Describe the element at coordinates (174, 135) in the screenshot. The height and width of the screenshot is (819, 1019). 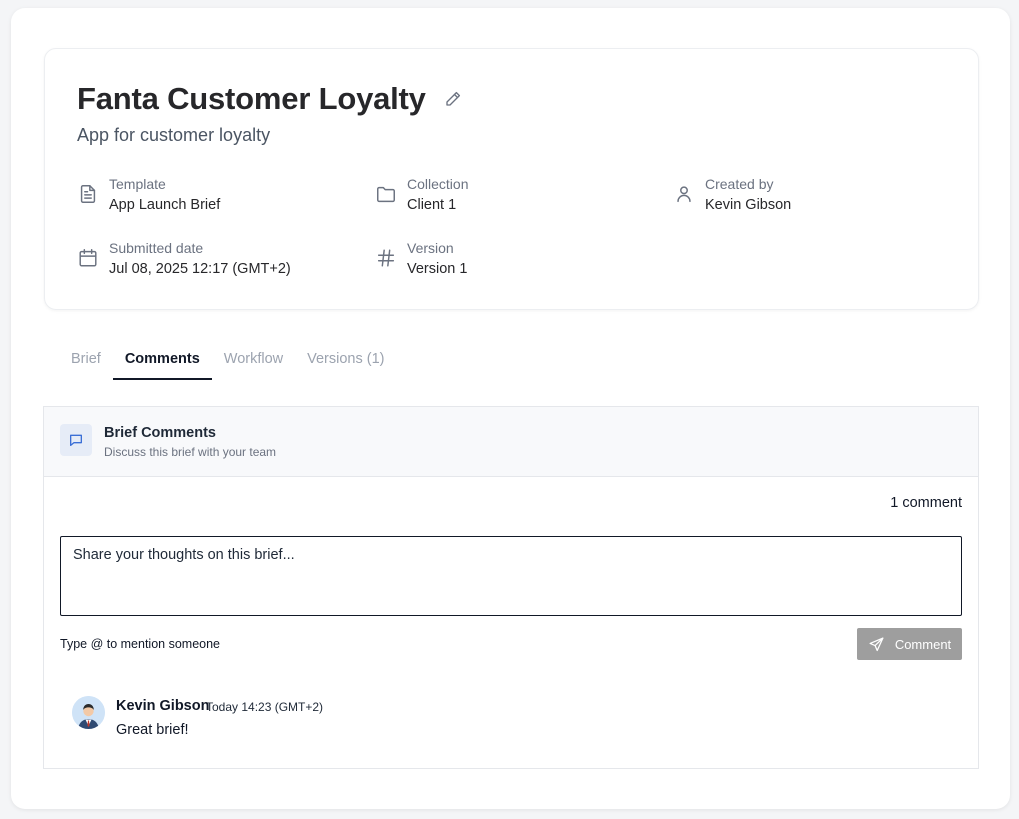
I see `page-subtitle: App for customer loyalty` at that location.